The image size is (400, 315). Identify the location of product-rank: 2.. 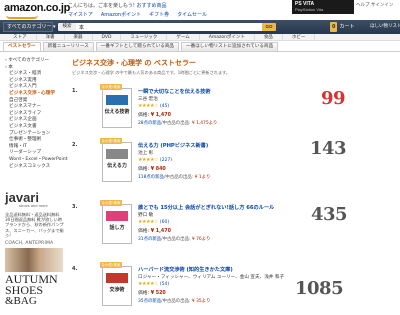
(75, 145).